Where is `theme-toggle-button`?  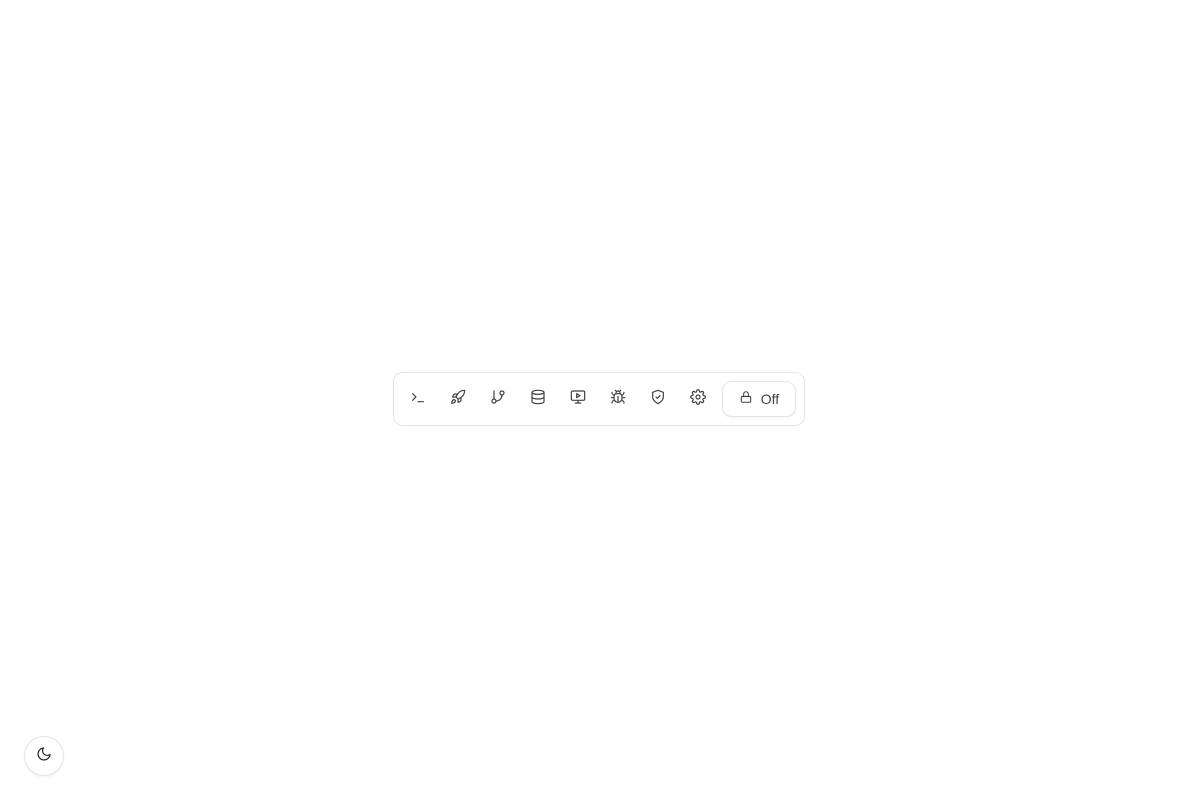 theme-toggle-button is located at coordinates (44, 756).